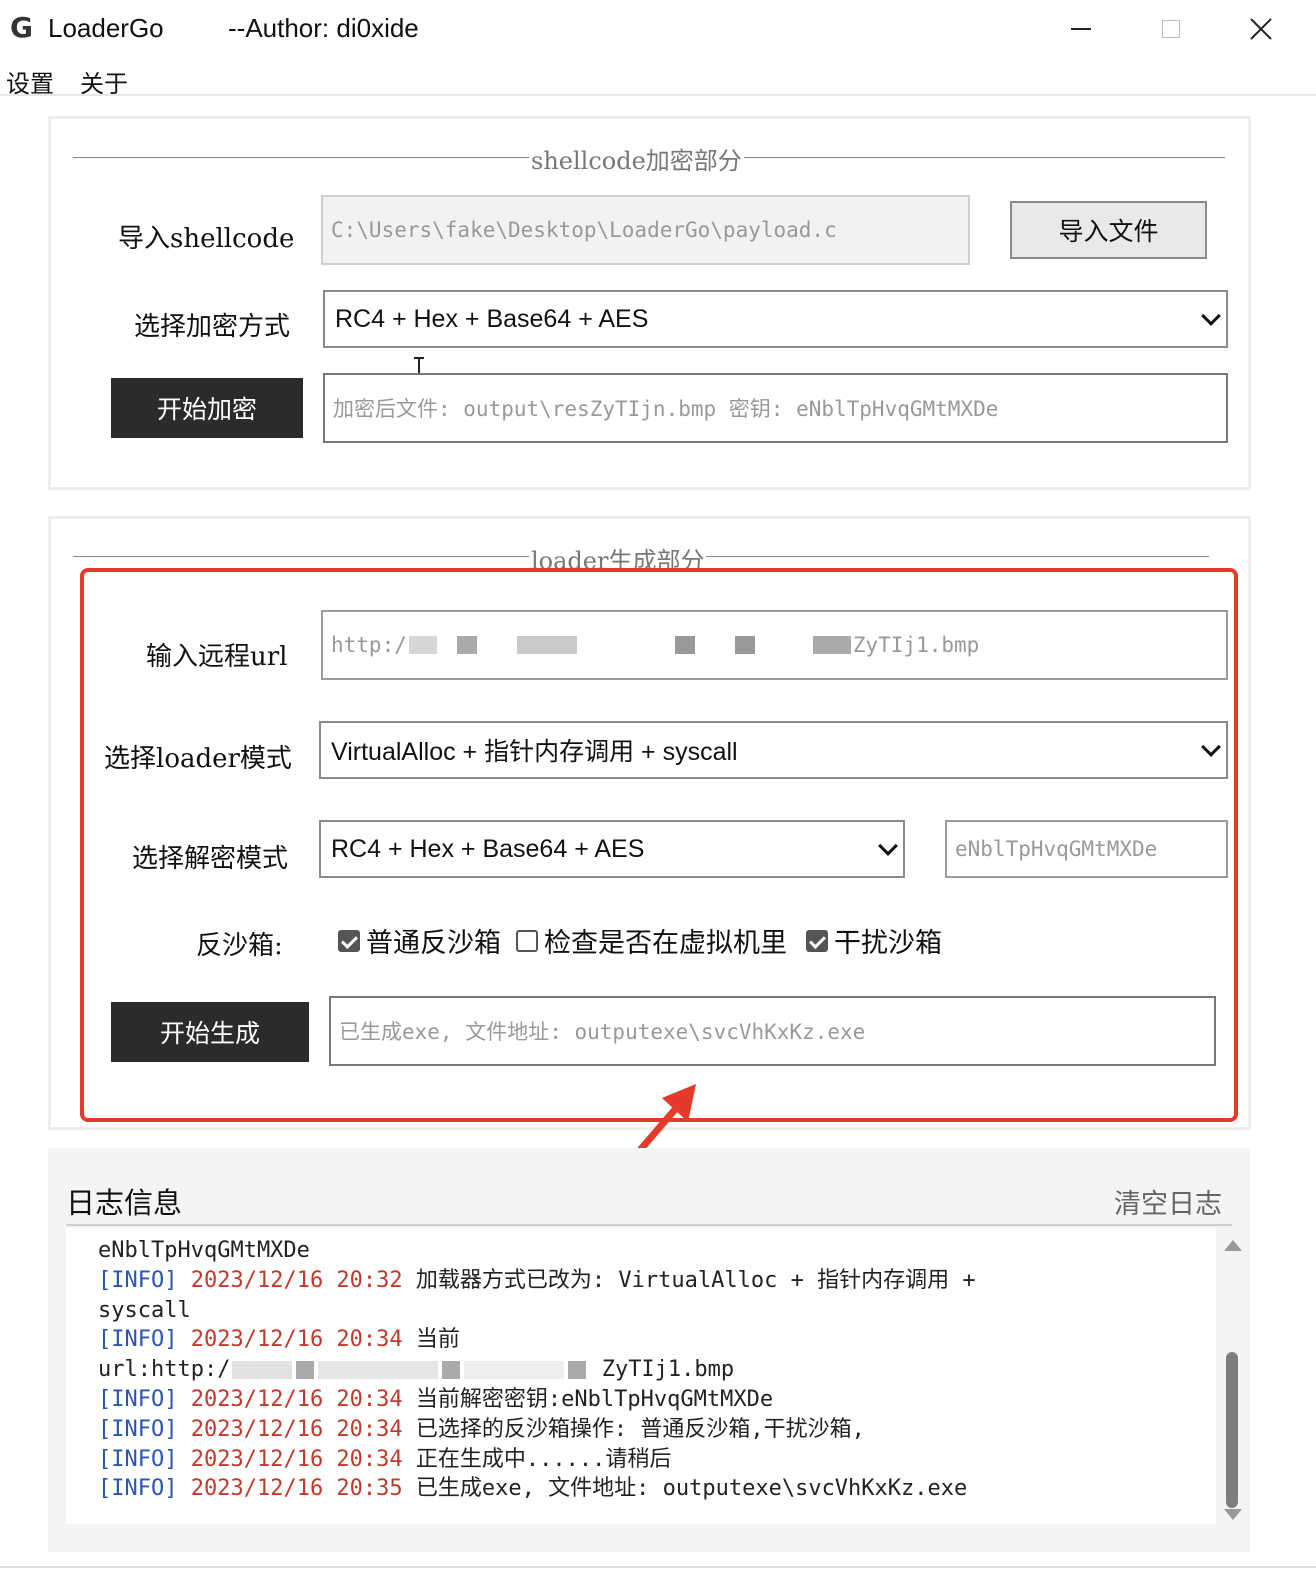  I want to click on import-file-button: 导入文件, so click(1108, 230).